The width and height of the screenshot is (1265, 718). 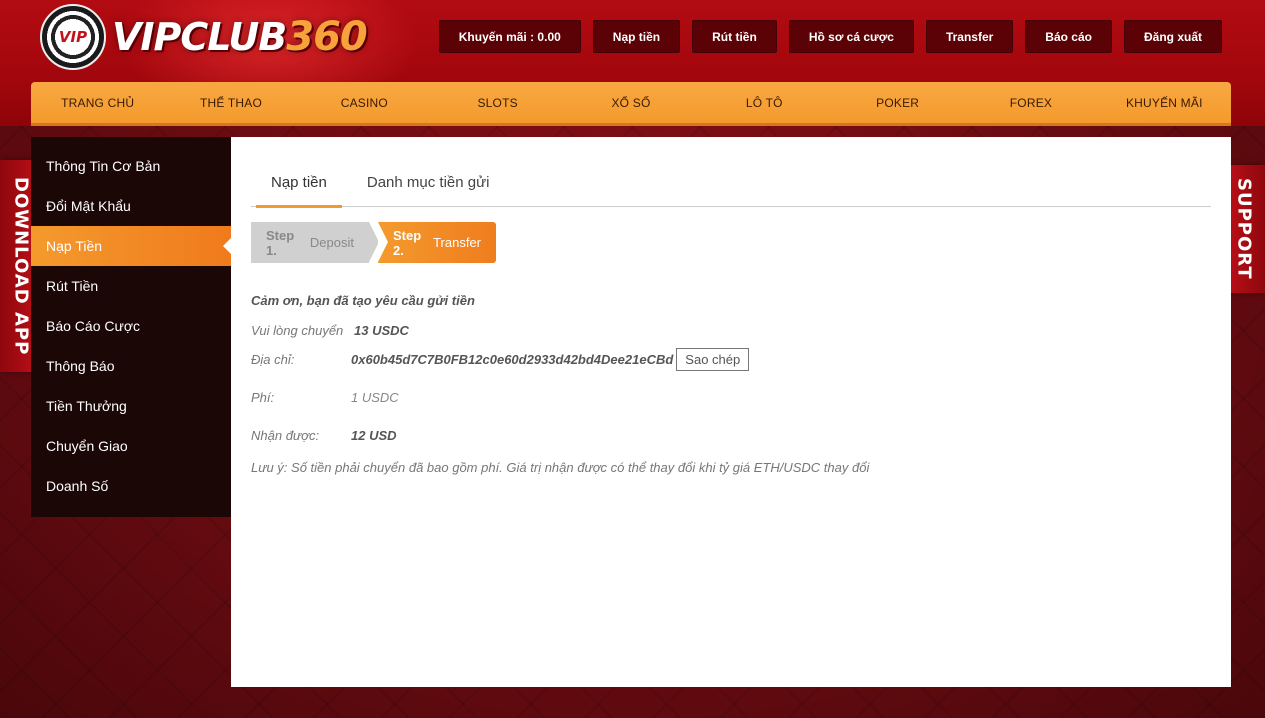 What do you see at coordinates (731, 242) in the screenshot?
I see `deposit-steps: Step 1. Deposit Step 2. Transfer` at bounding box center [731, 242].